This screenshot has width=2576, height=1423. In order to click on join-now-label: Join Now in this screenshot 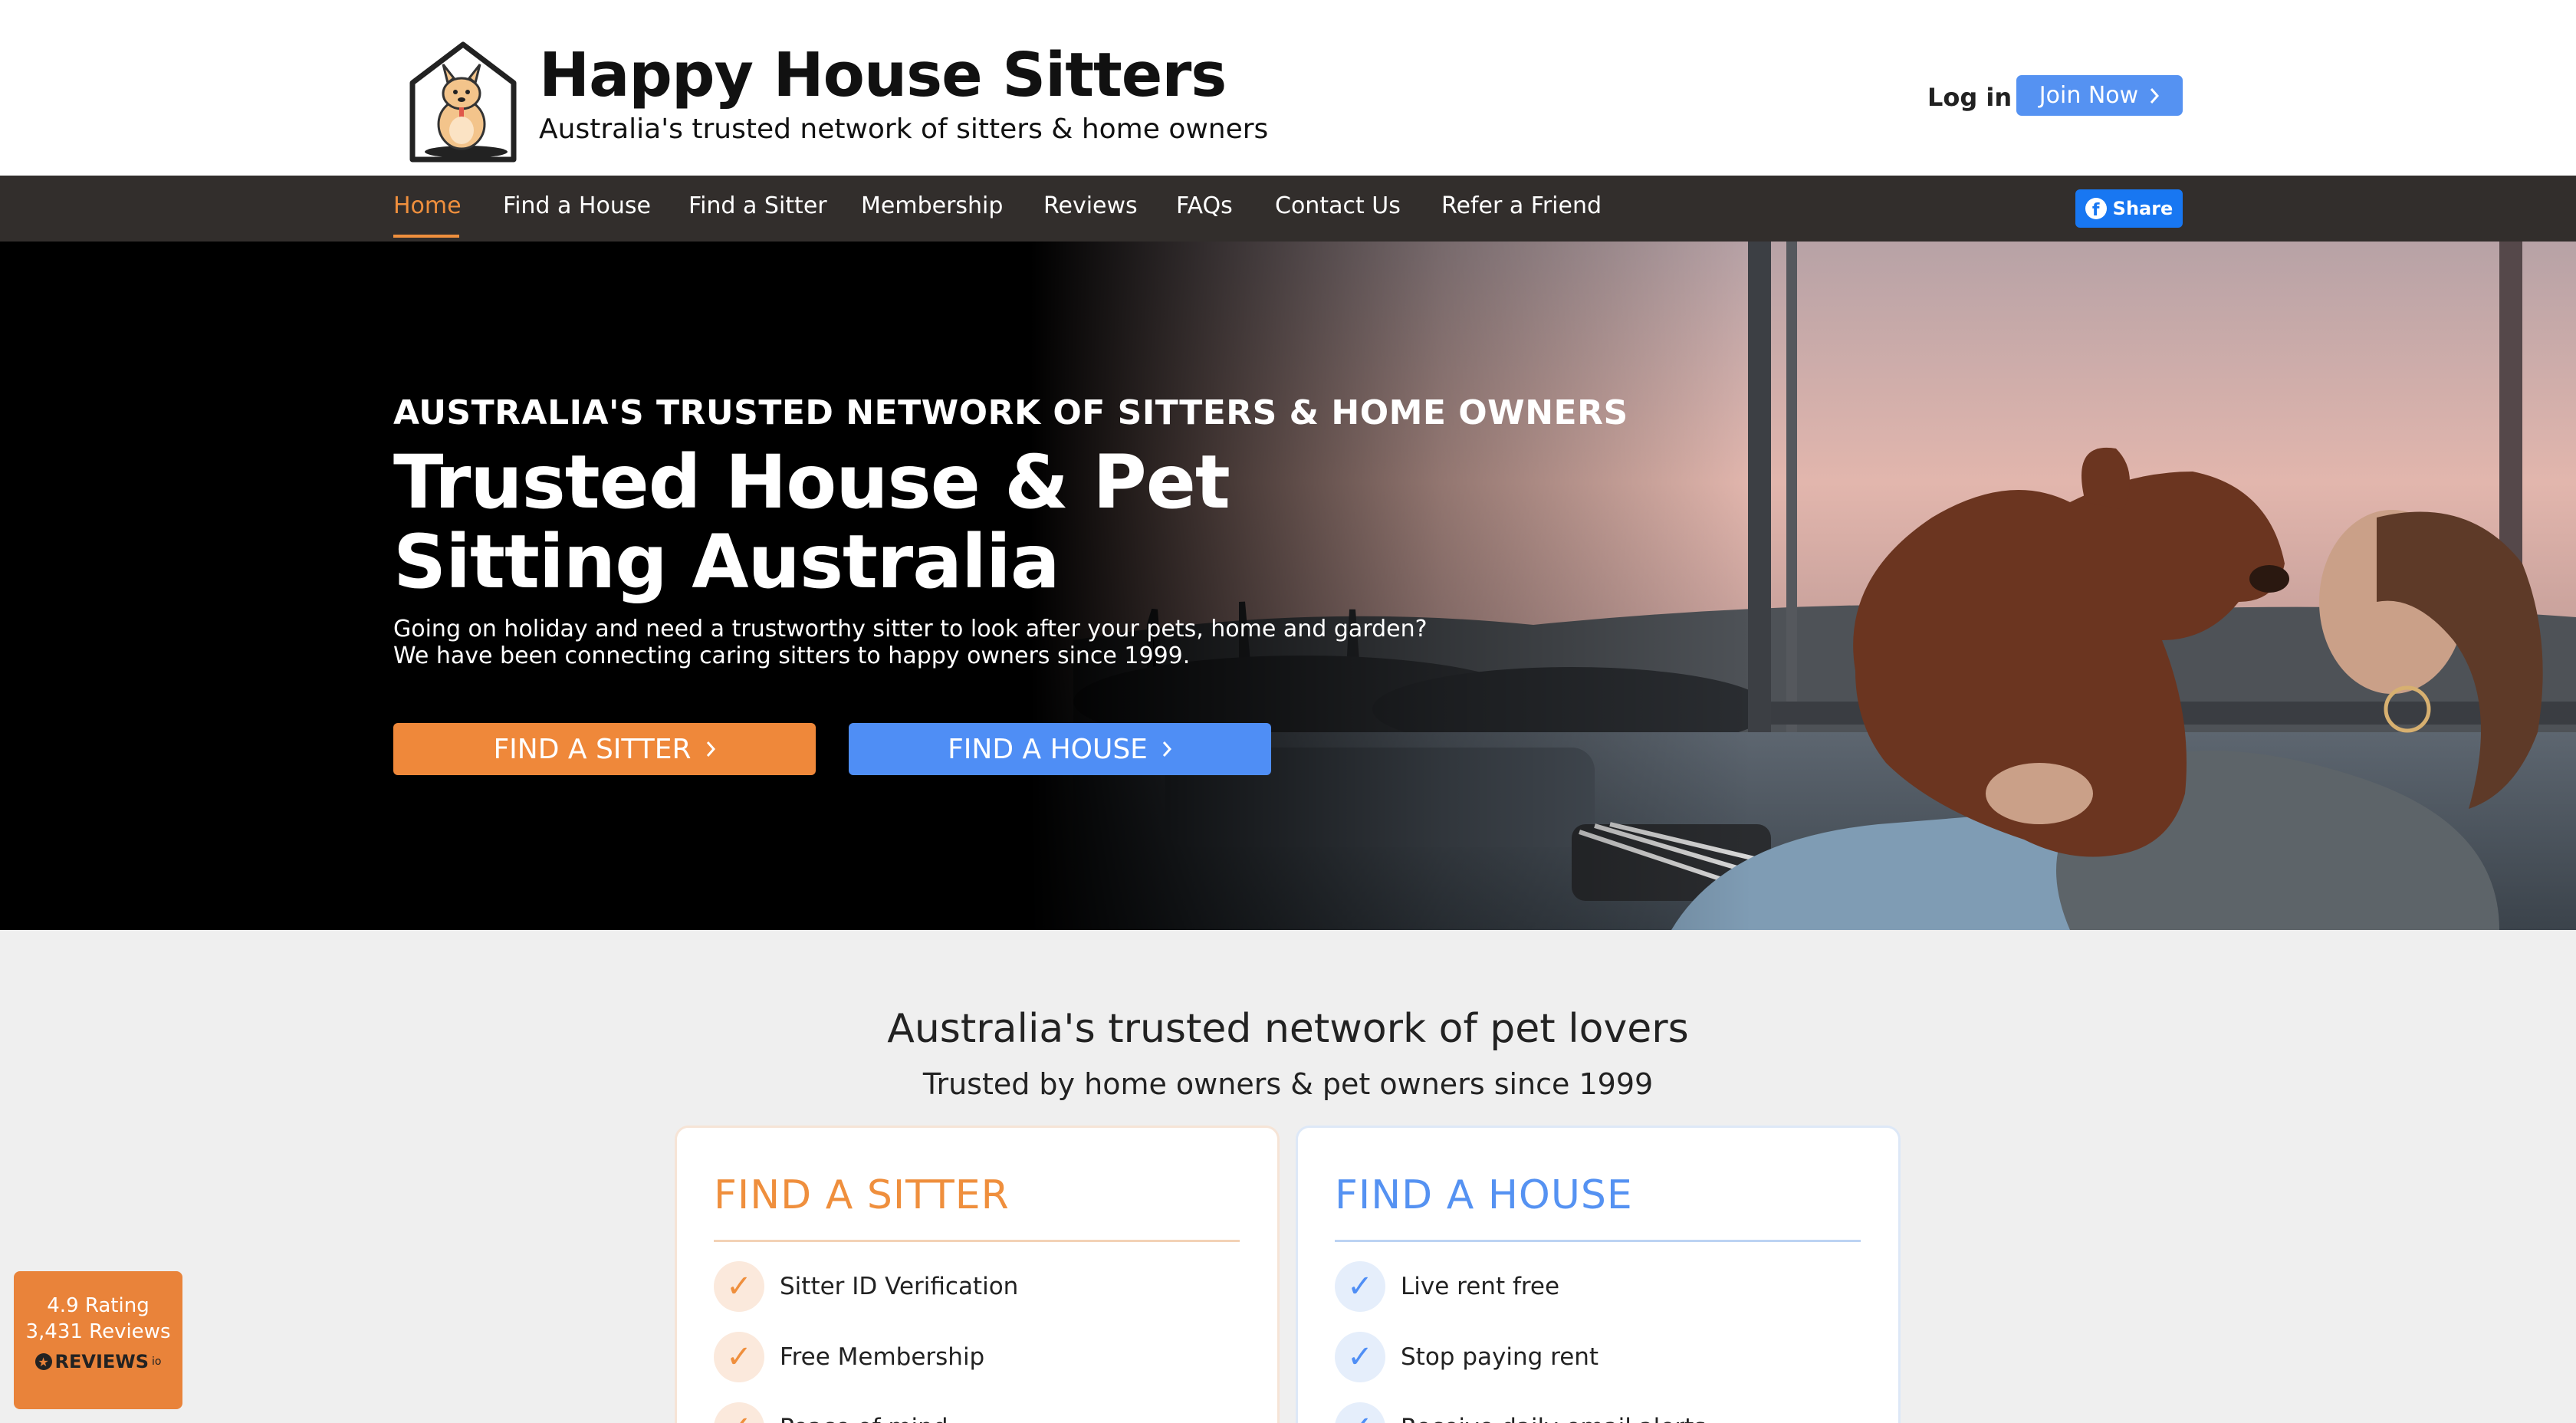, I will do `click(2089, 95)`.